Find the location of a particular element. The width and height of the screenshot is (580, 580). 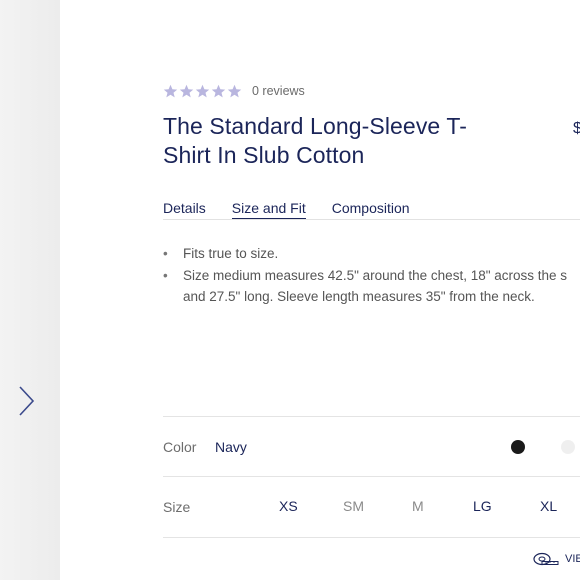

product-title-line2: Shirt In Slub Cotton is located at coordinates (264, 155).